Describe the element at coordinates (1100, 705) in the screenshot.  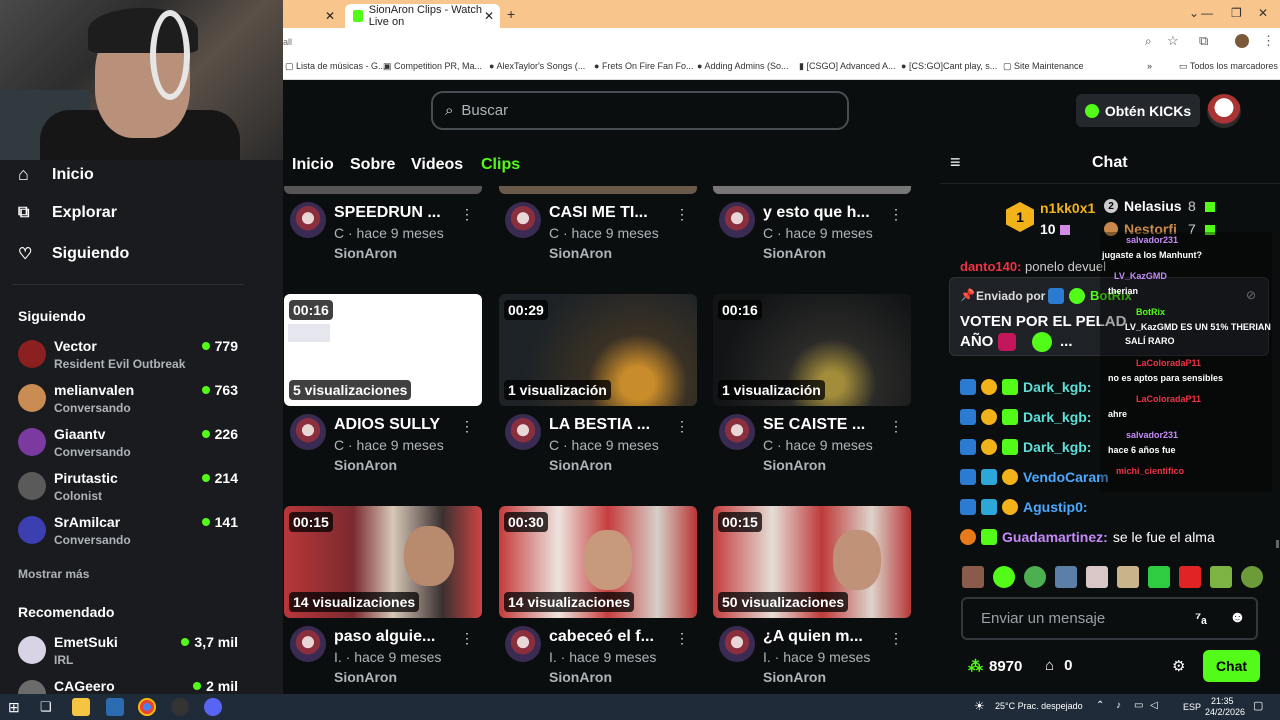
I see `tray-chevron-icon: ⌃` at that location.